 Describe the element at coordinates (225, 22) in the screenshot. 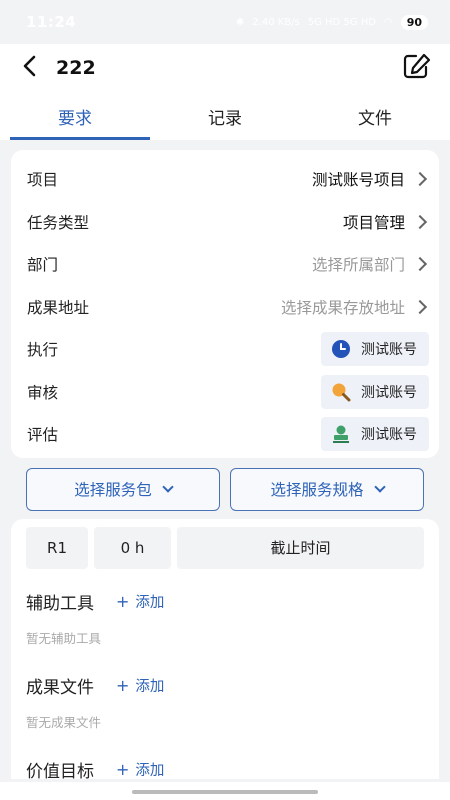

I see `status-bar: 11:24 ✱ 2.40 KB/s 5G HD 5G HD ◠ 90` at that location.